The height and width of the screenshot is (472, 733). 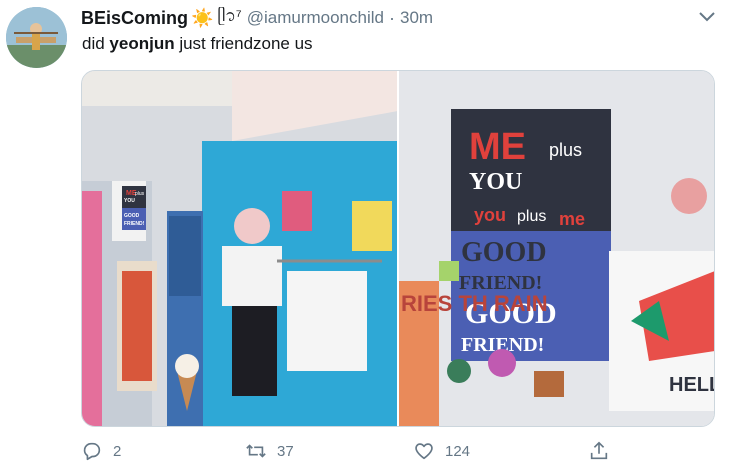 What do you see at coordinates (458, 451) in the screenshot?
I see `like-count: 124` at bounding box center [458, 451].